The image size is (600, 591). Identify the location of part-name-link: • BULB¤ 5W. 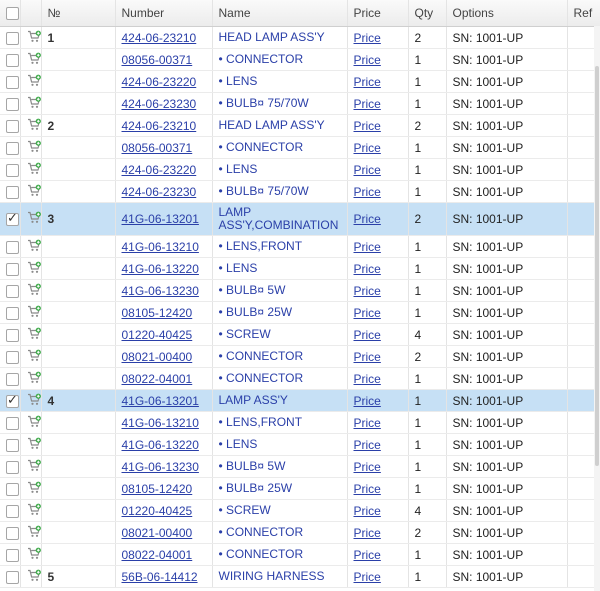
(280, 466).